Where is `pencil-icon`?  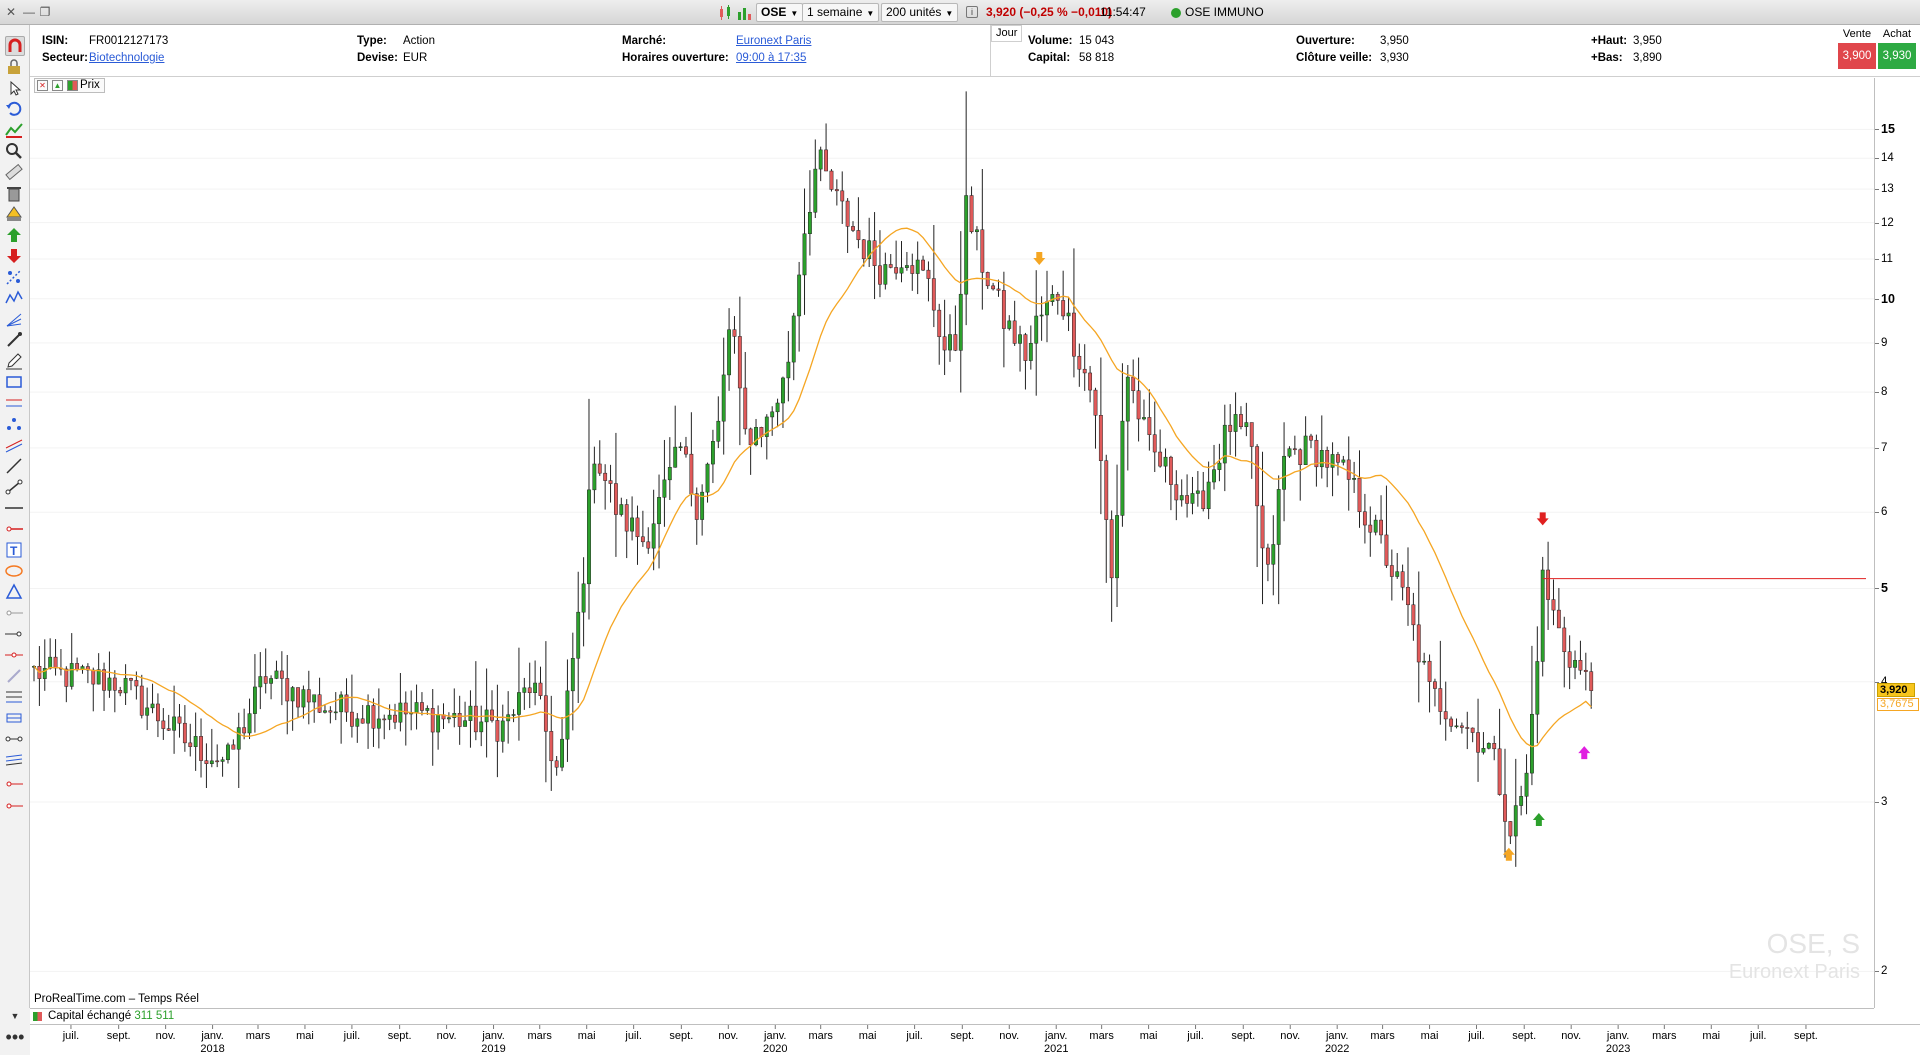 pencil-icon is located at coordinates (15, 362).